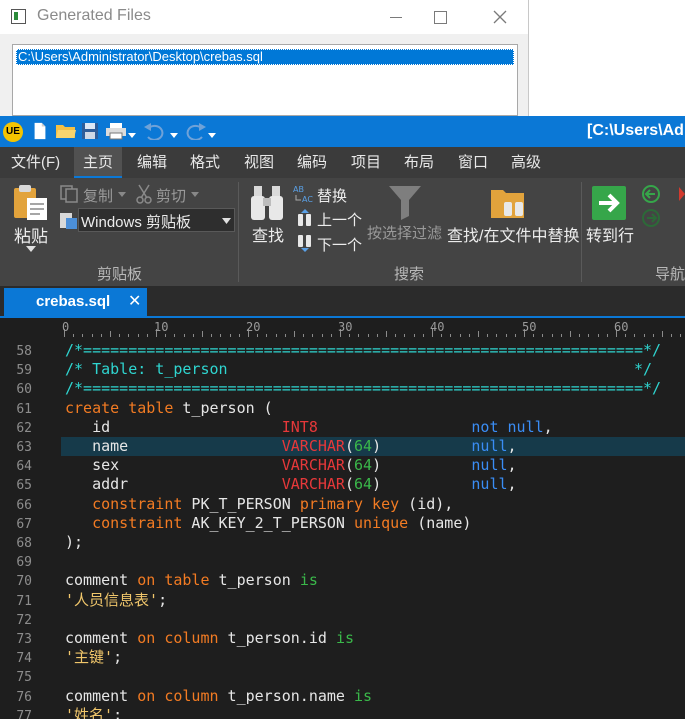 The width and height of the screenshot is (685, 719). Describe the element at coordinates (440, 522) in the screenshot. I see `code-token: (name)` at that location.